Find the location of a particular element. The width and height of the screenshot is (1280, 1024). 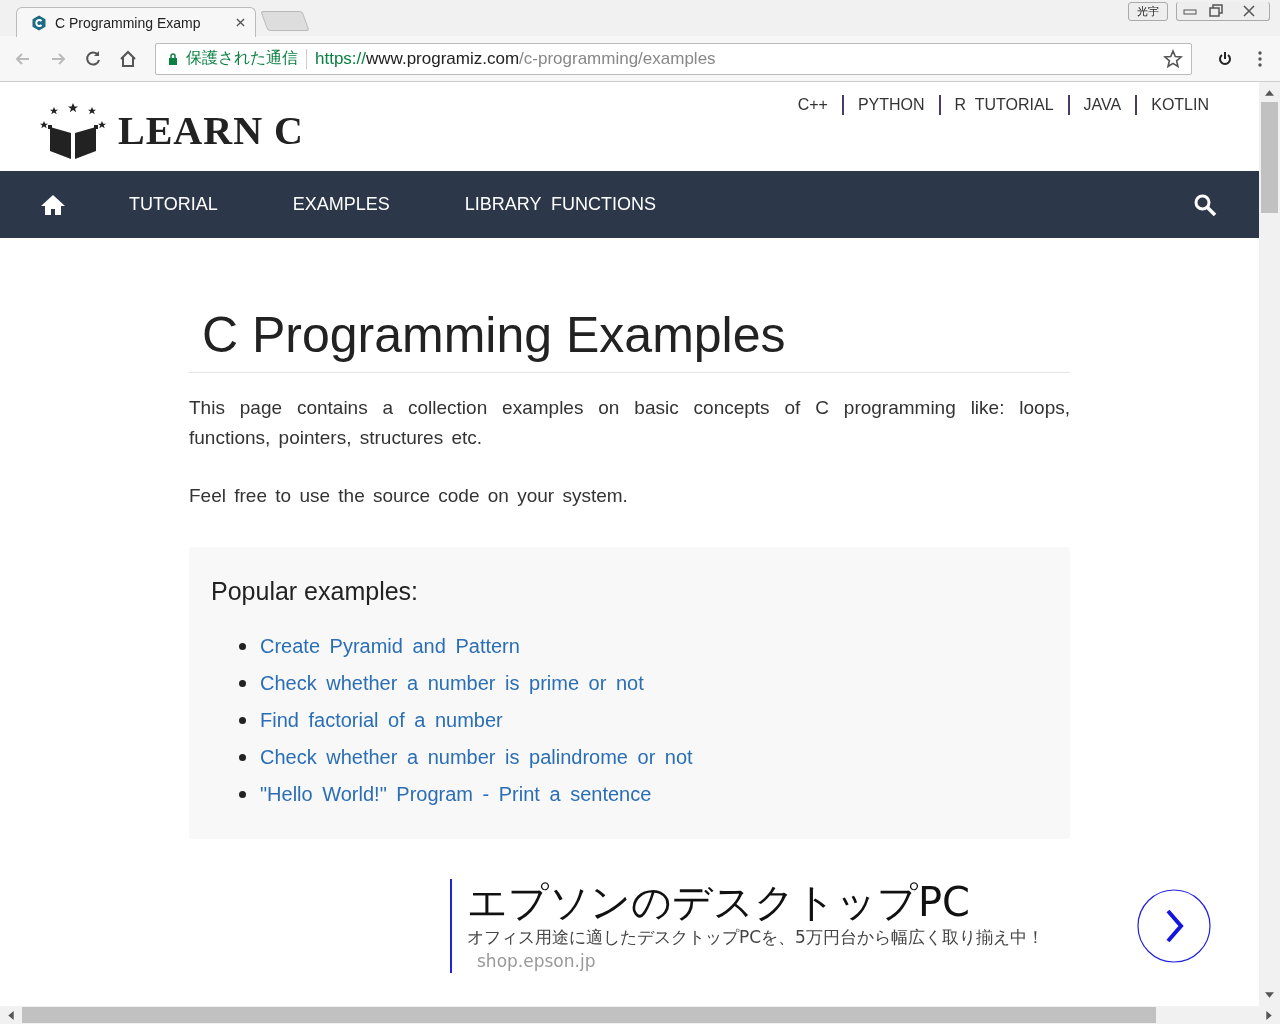

chevron-right-icon is located at coordinates (1174, 926).